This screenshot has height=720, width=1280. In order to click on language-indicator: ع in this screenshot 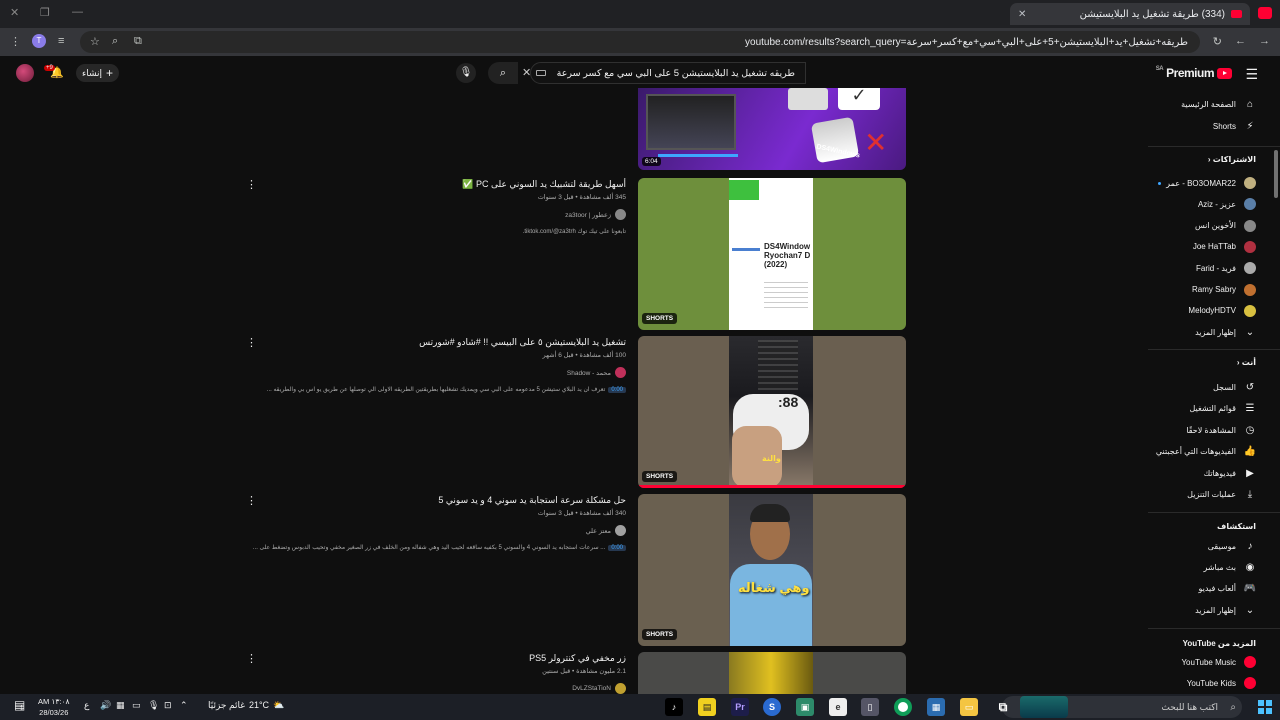, I will do `click(86, 705)`.